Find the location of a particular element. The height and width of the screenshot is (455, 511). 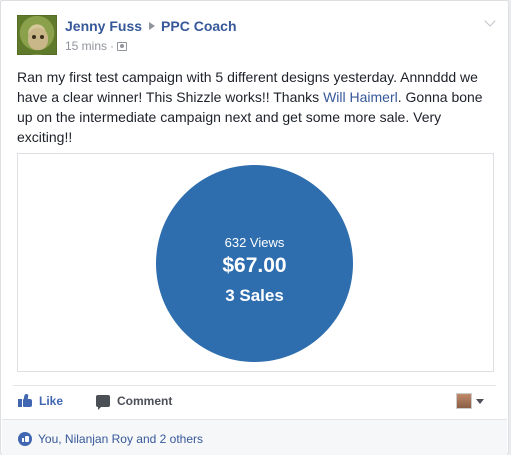

post-meta: 15 mins · is located at coordinates (96, 46).